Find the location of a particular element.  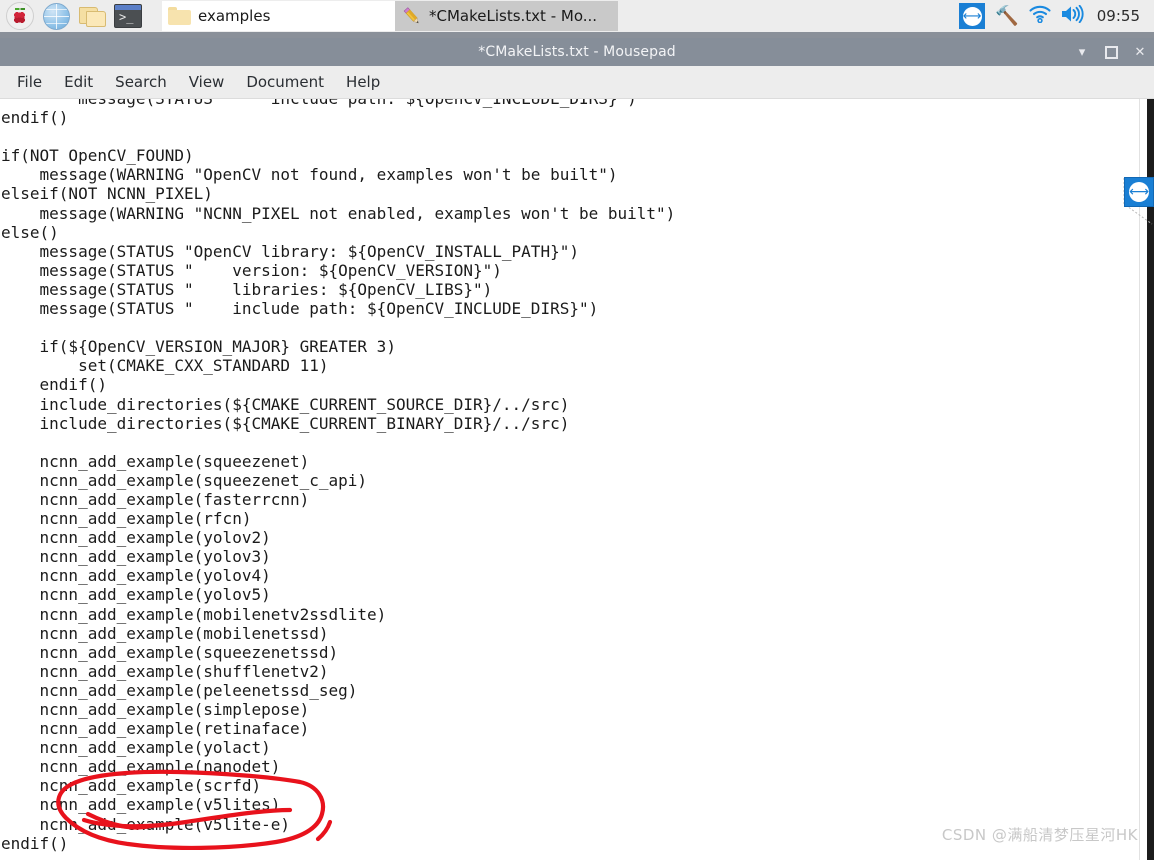

terminal-icon is located at coordinates (128, 16).